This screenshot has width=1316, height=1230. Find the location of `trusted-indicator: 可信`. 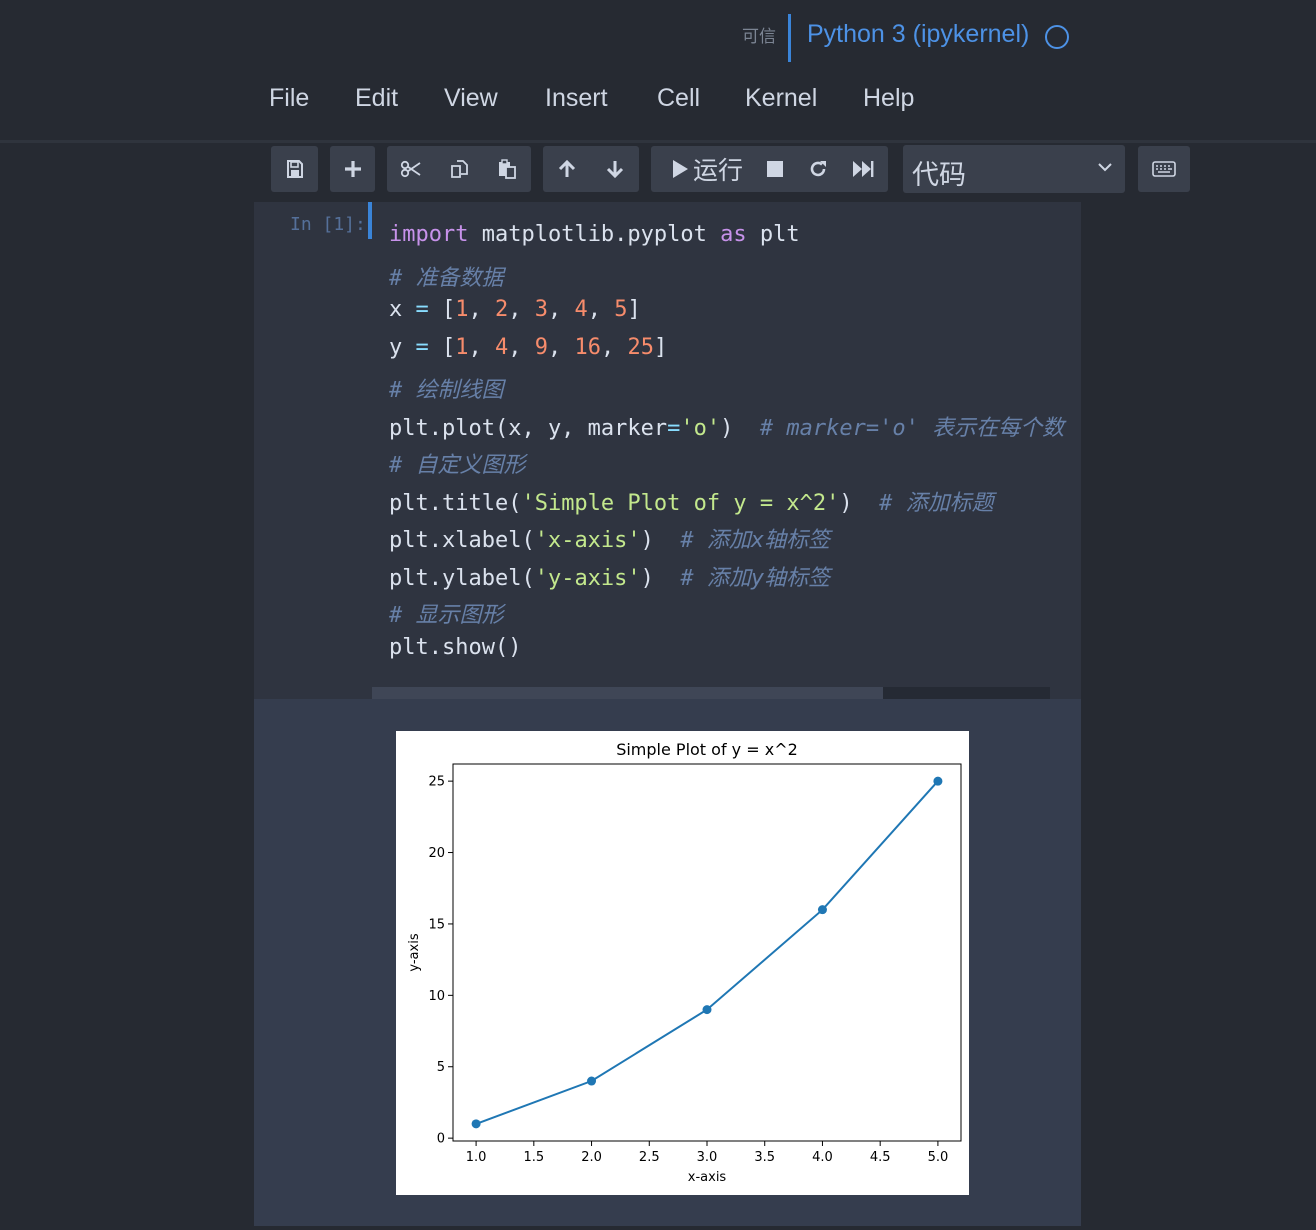

trusted-indicator: 可信 is located at coordinates (759, 34).